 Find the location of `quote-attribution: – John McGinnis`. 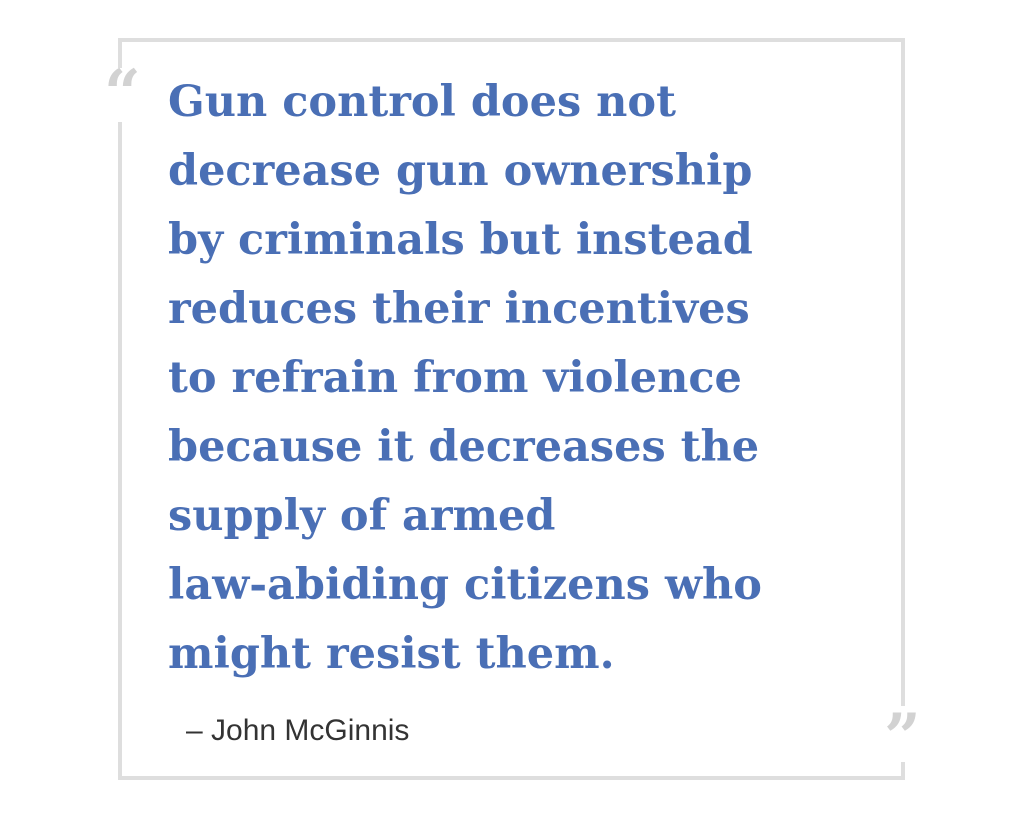

quote-attribution: – John McGinnis is located at coordinates (298, 730).